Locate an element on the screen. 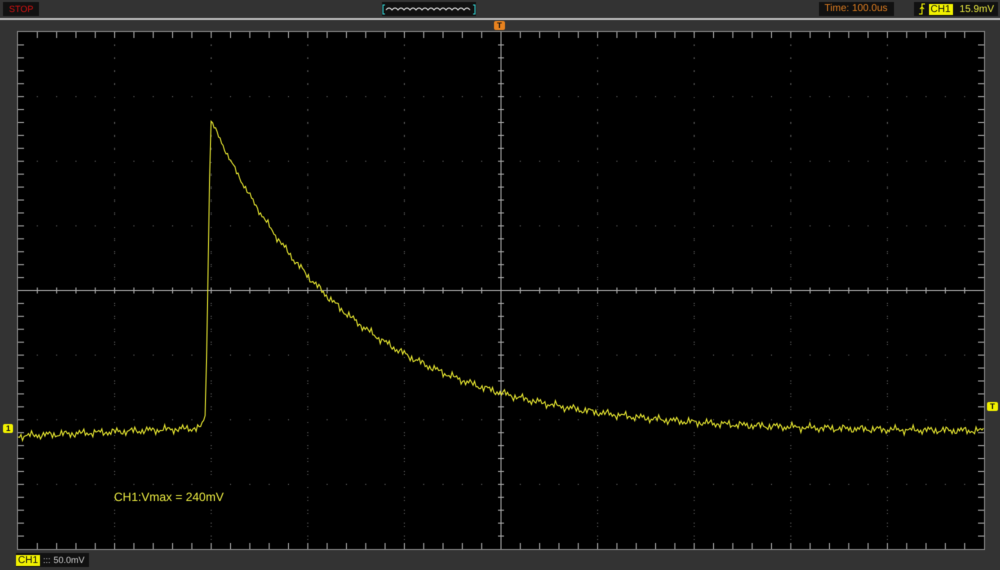 The image size is (1000, 570). trigger-position-marker: T is located at coordinates (499, 25).